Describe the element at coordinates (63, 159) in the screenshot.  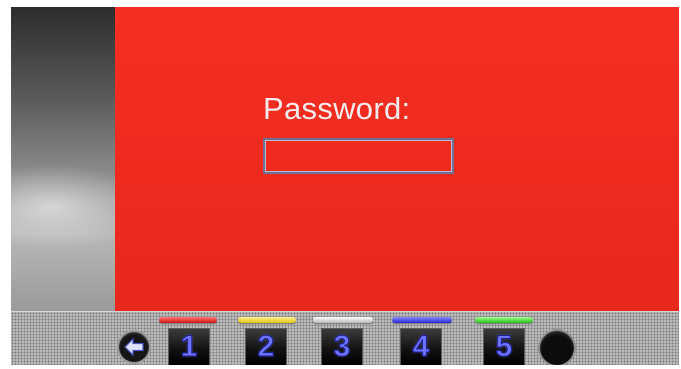
I see `side-panel` at that location.